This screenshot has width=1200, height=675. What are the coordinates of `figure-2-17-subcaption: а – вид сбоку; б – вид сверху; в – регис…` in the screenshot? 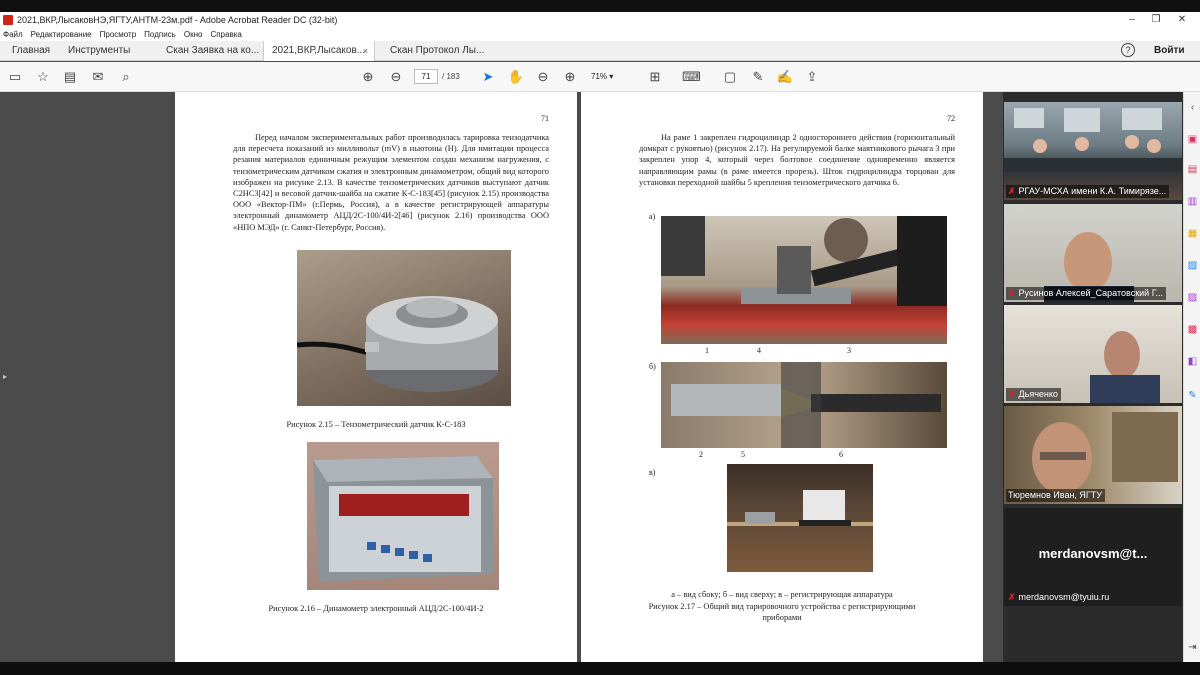 It's located at (782, 594).